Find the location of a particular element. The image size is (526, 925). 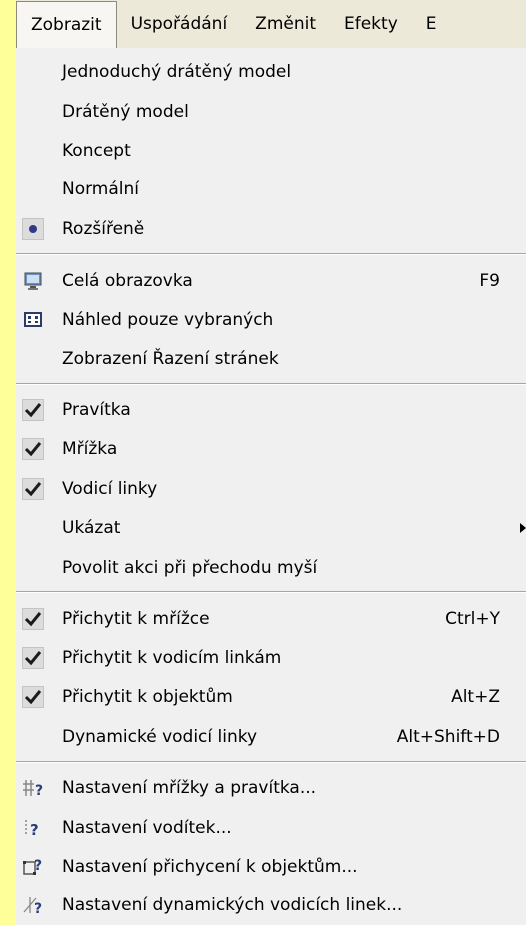

menu-next-partial: E is located at coordinates (431, 24).